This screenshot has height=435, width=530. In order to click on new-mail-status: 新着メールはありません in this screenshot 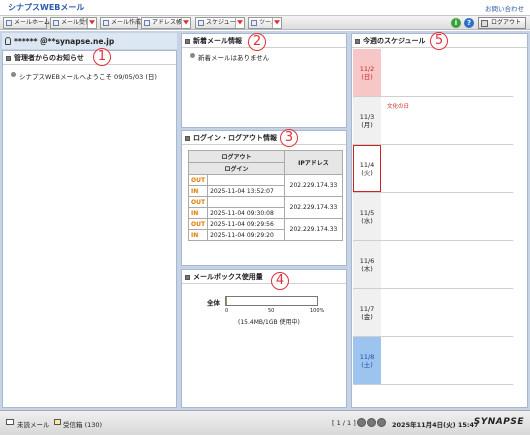, I will do `click(229, 57)`.